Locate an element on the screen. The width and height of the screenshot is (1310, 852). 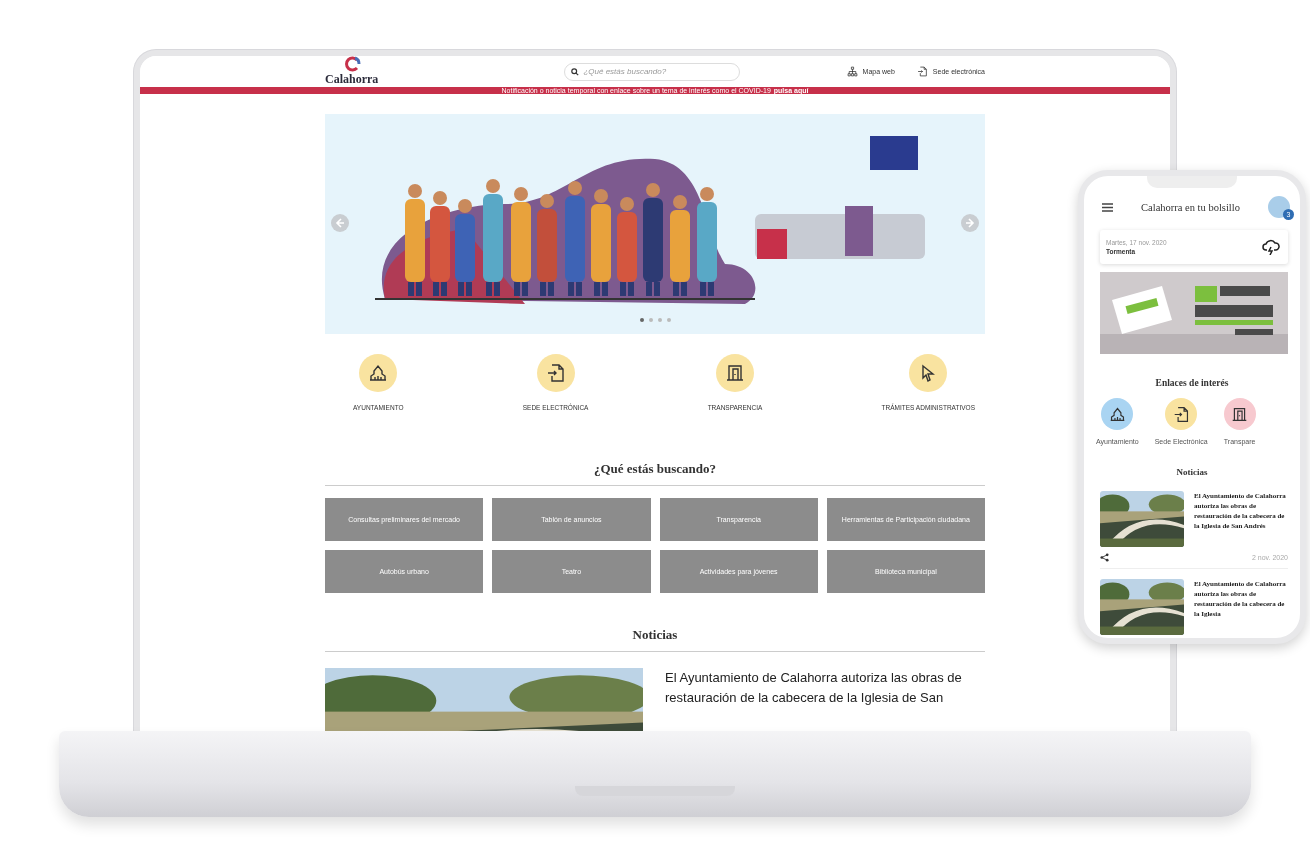
storm-cloud-icon is located at coordinates (1271, 247).